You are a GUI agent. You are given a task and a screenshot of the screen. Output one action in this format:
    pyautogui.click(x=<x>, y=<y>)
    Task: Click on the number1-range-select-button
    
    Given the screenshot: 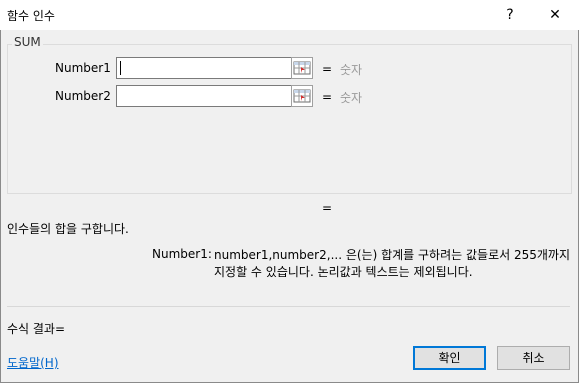 What is the action you would take?
    pyautogui.click(x=302, y=68)
    